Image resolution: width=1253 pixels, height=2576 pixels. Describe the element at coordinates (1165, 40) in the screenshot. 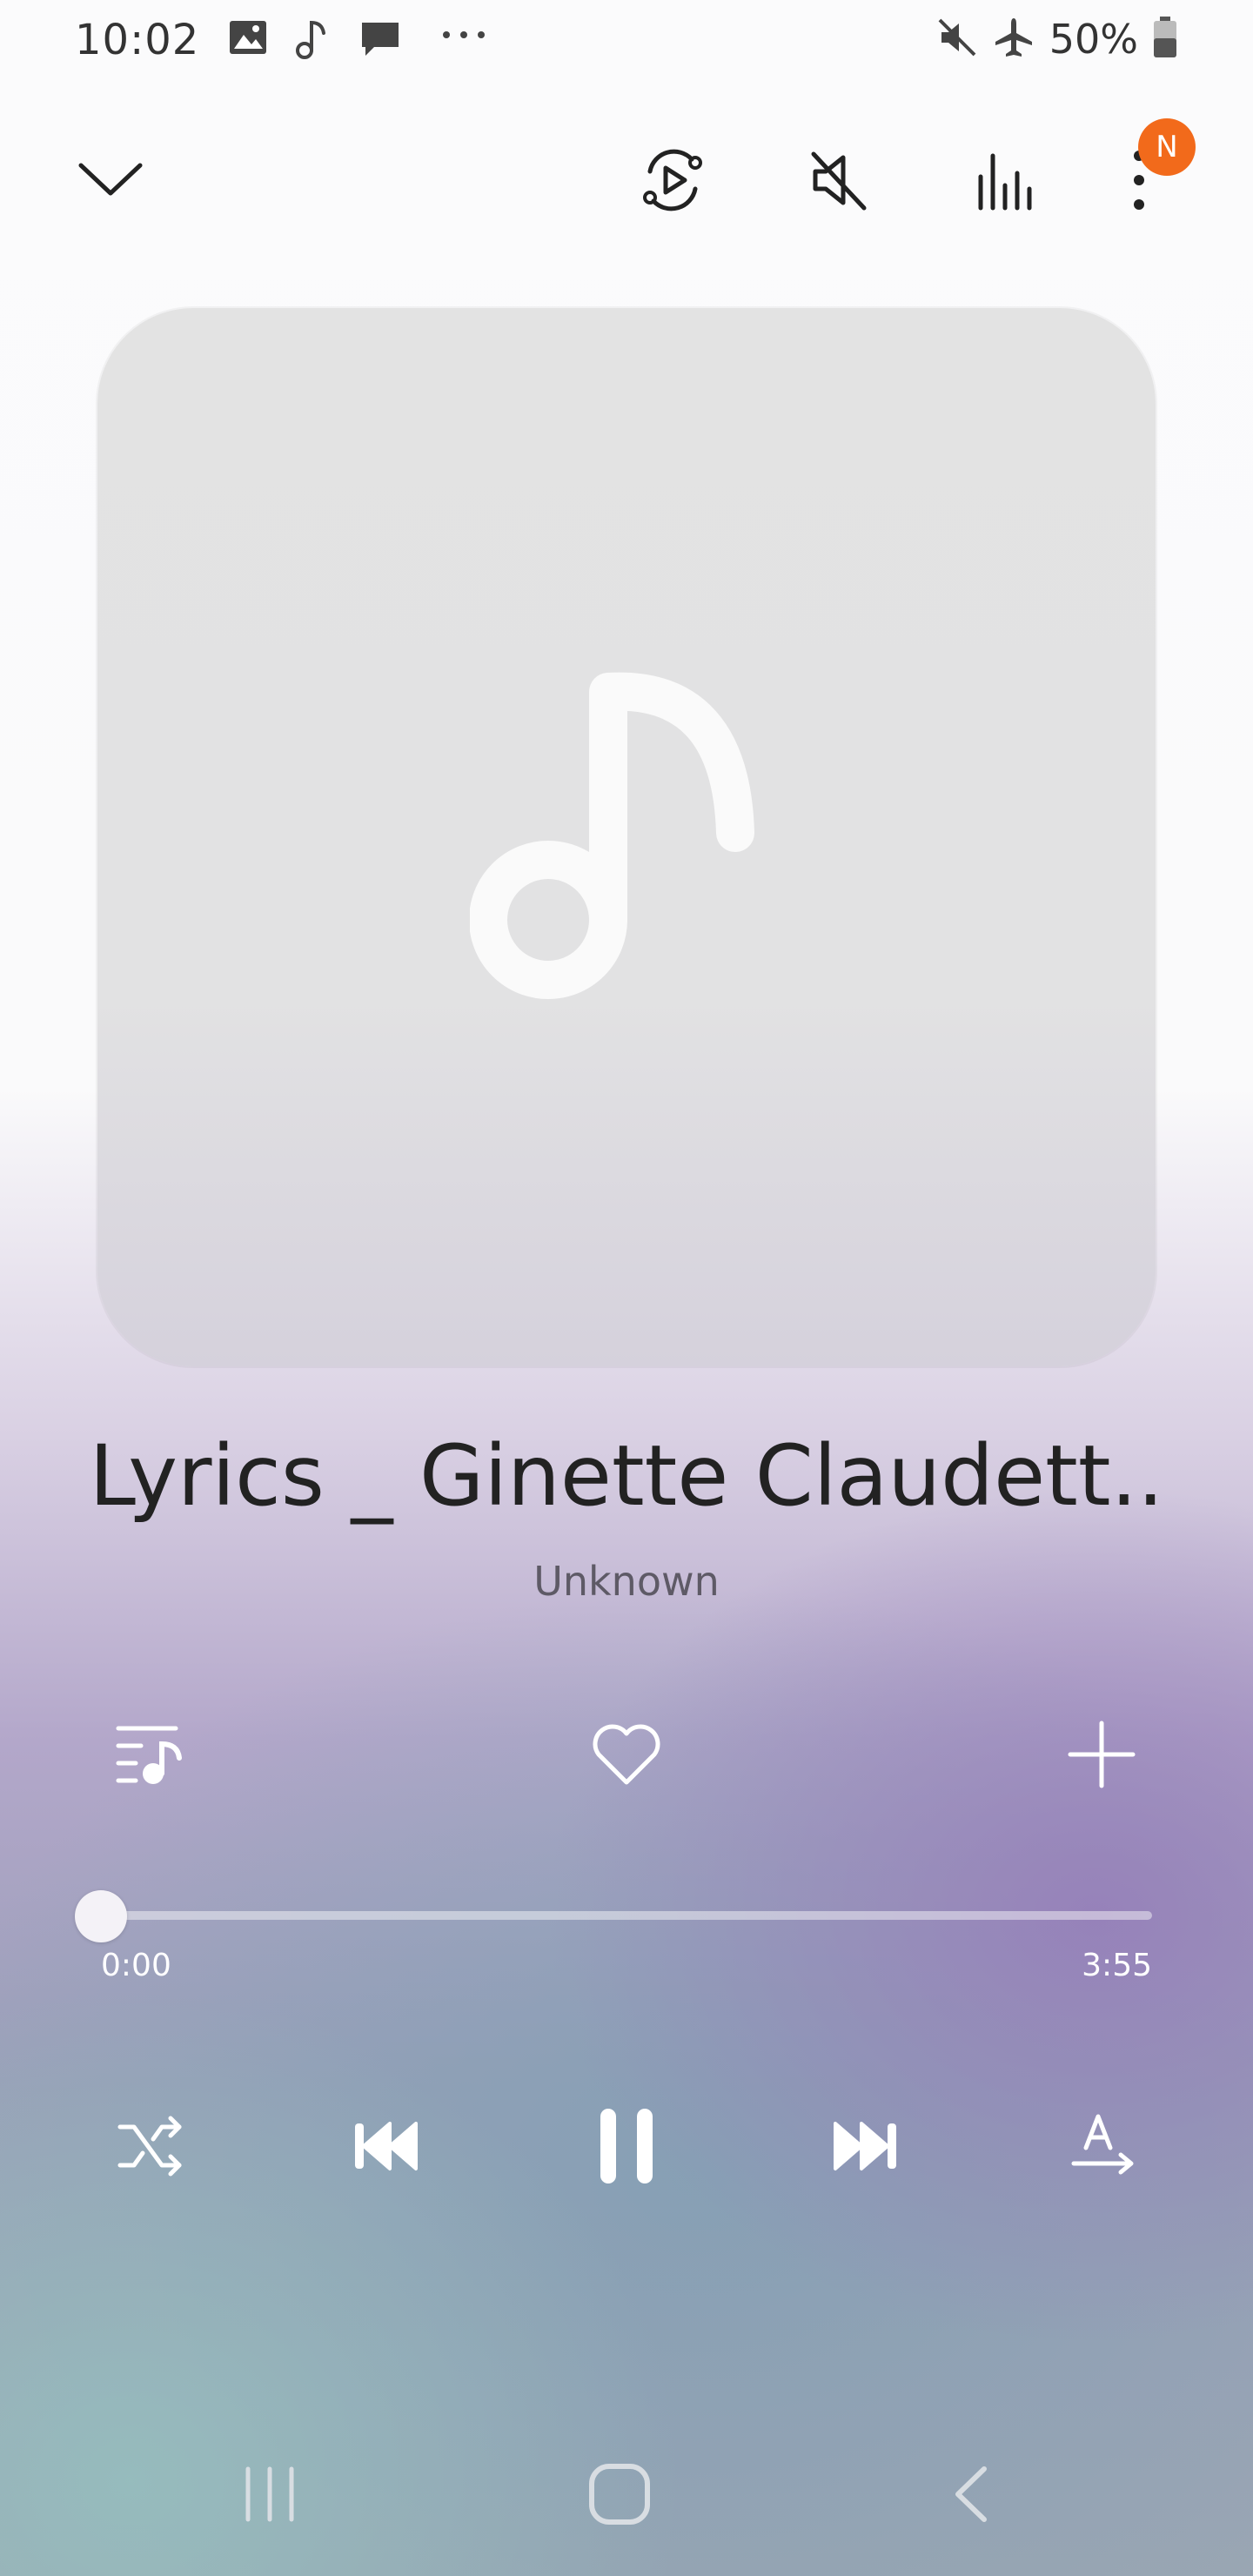

I see `battery-icon` at that location.